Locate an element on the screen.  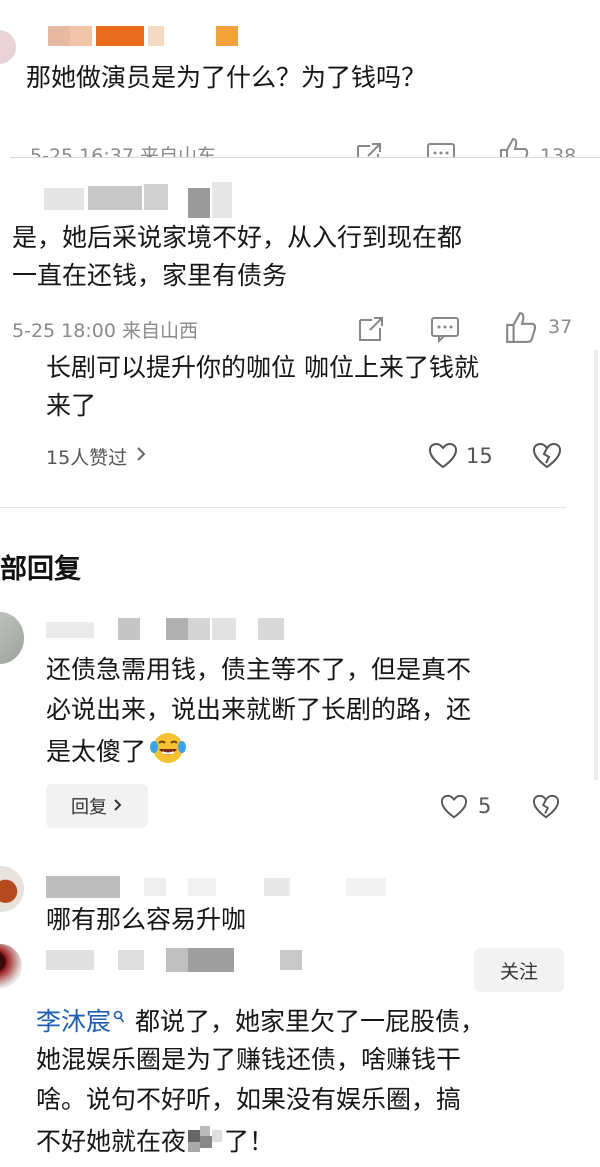
follow-button: 关注 is located at coordinates (519, 970).